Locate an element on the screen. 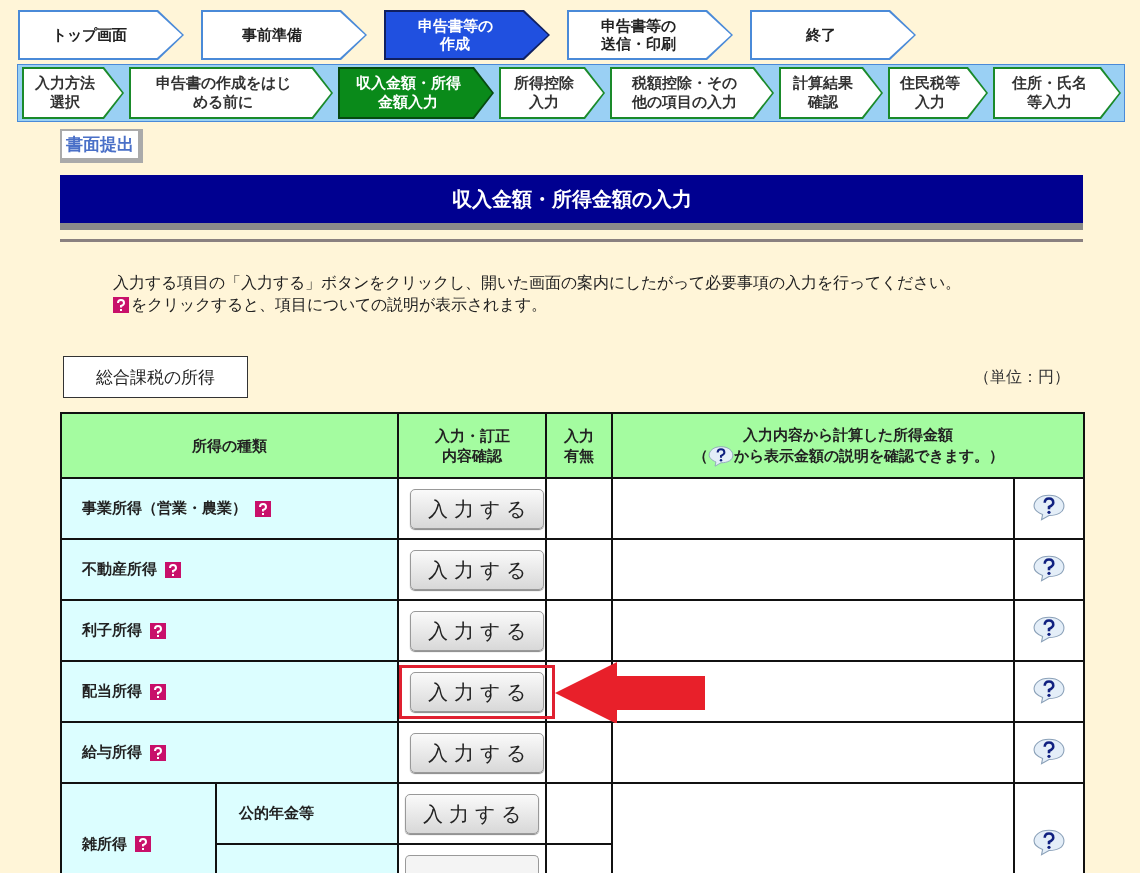 The width and height of the screenshot is (1140, 873). substep-tab: 計算結果 確認 is located at coordinates (831, 93).